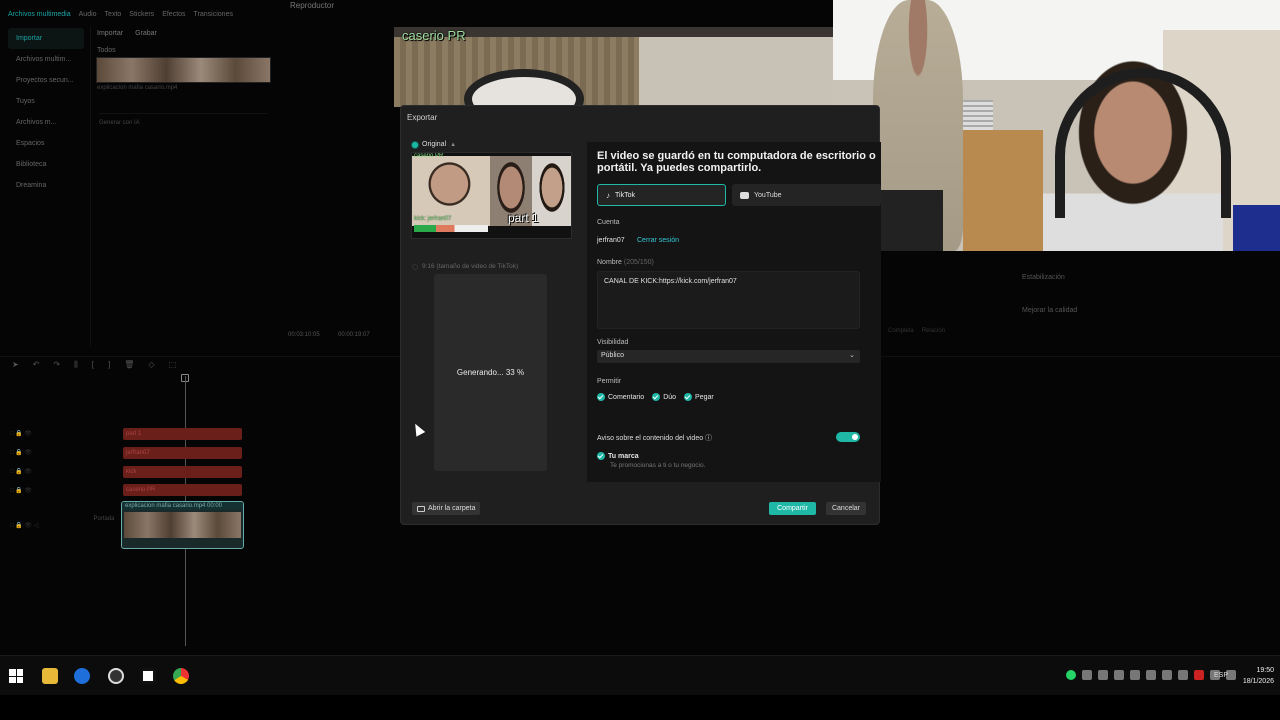 The width and height of the screenshot is (1280, 720). Describe the element at coordinates (183, 33) in the screenshot. I see `media-toolbar: Importar Grabar` at that location.